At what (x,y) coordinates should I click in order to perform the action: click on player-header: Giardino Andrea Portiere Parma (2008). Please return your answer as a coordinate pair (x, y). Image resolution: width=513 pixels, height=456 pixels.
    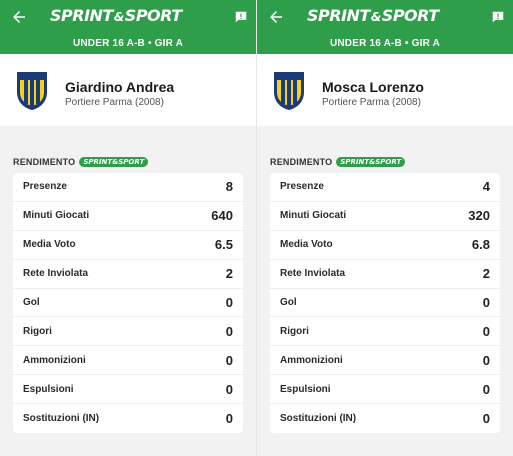
    Looking at the image, I should click on (128, 90).